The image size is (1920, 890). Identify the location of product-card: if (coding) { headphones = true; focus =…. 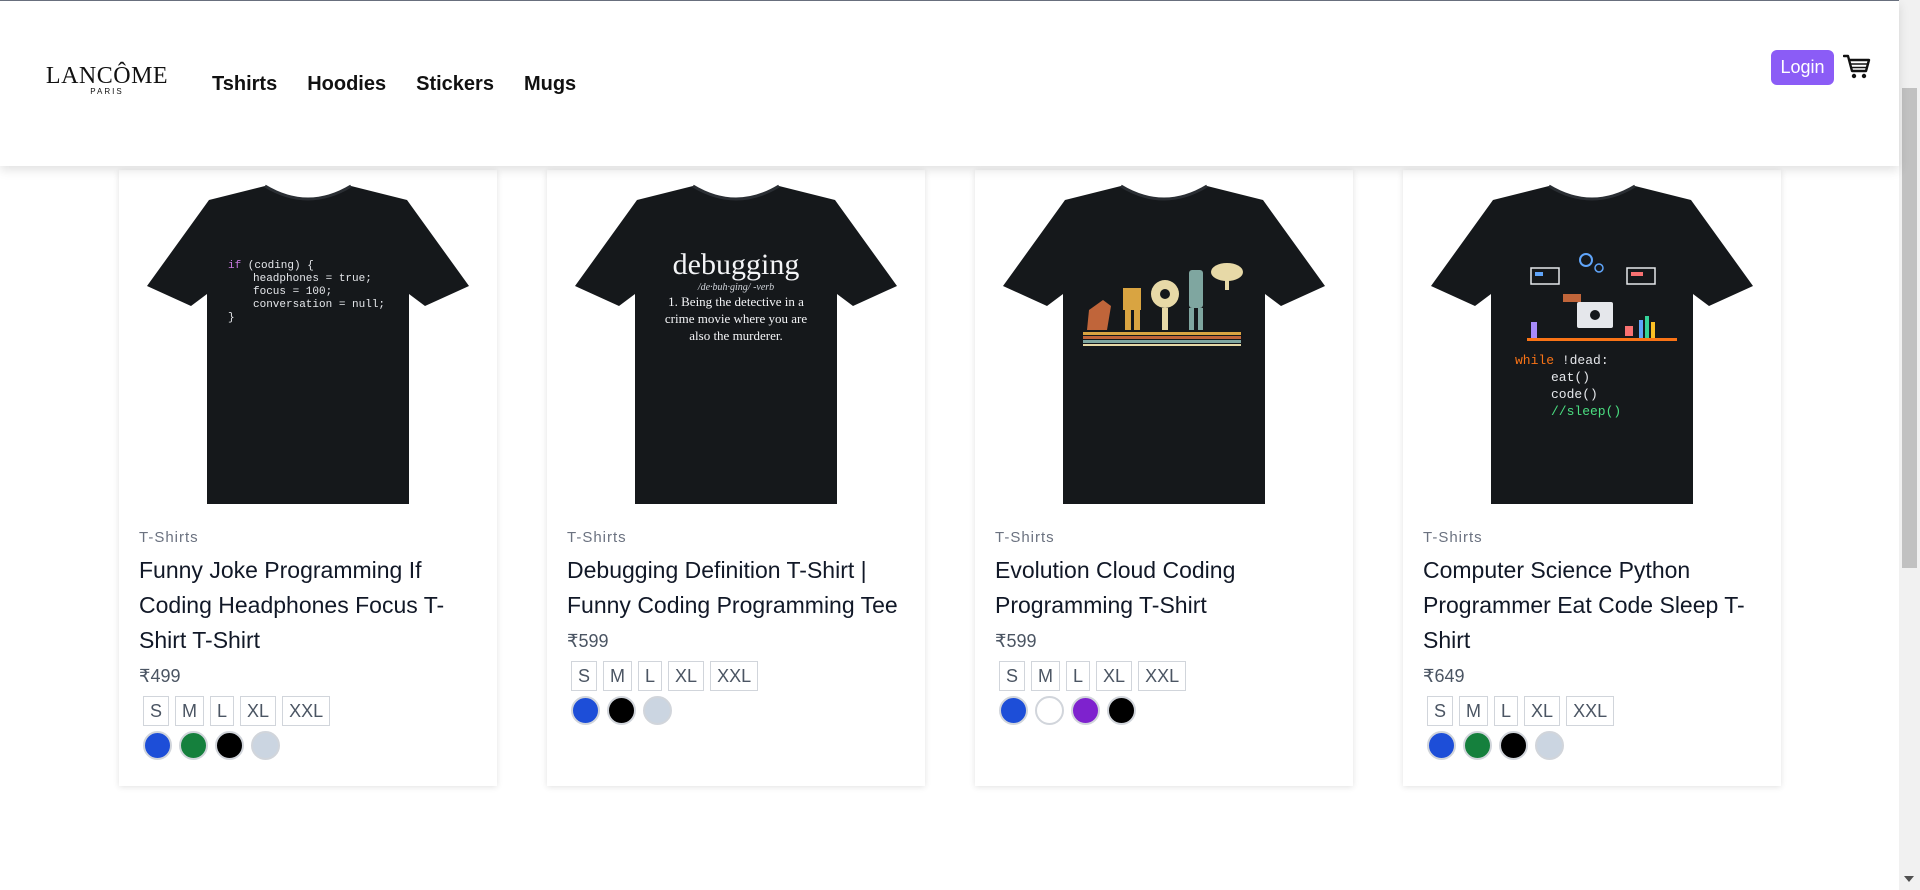
(308, 478).